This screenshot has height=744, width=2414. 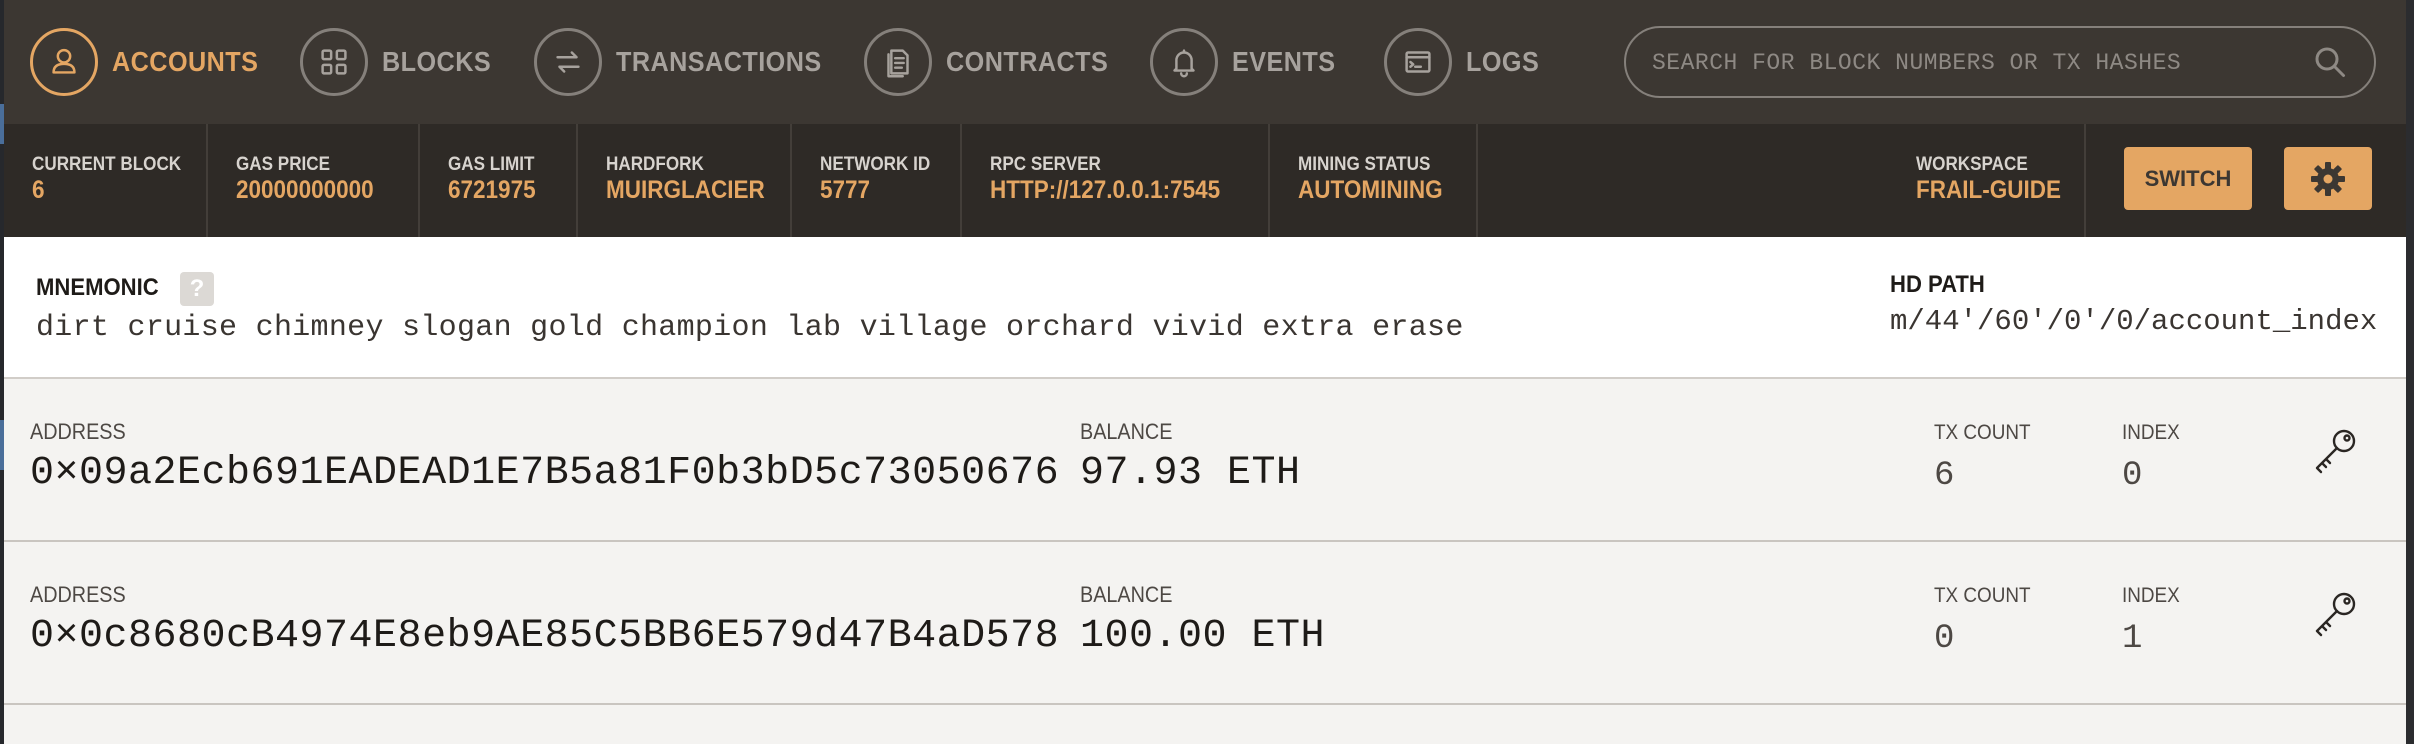 I want to click on nav-logs: LOGS, so click(x=1465, y=62).